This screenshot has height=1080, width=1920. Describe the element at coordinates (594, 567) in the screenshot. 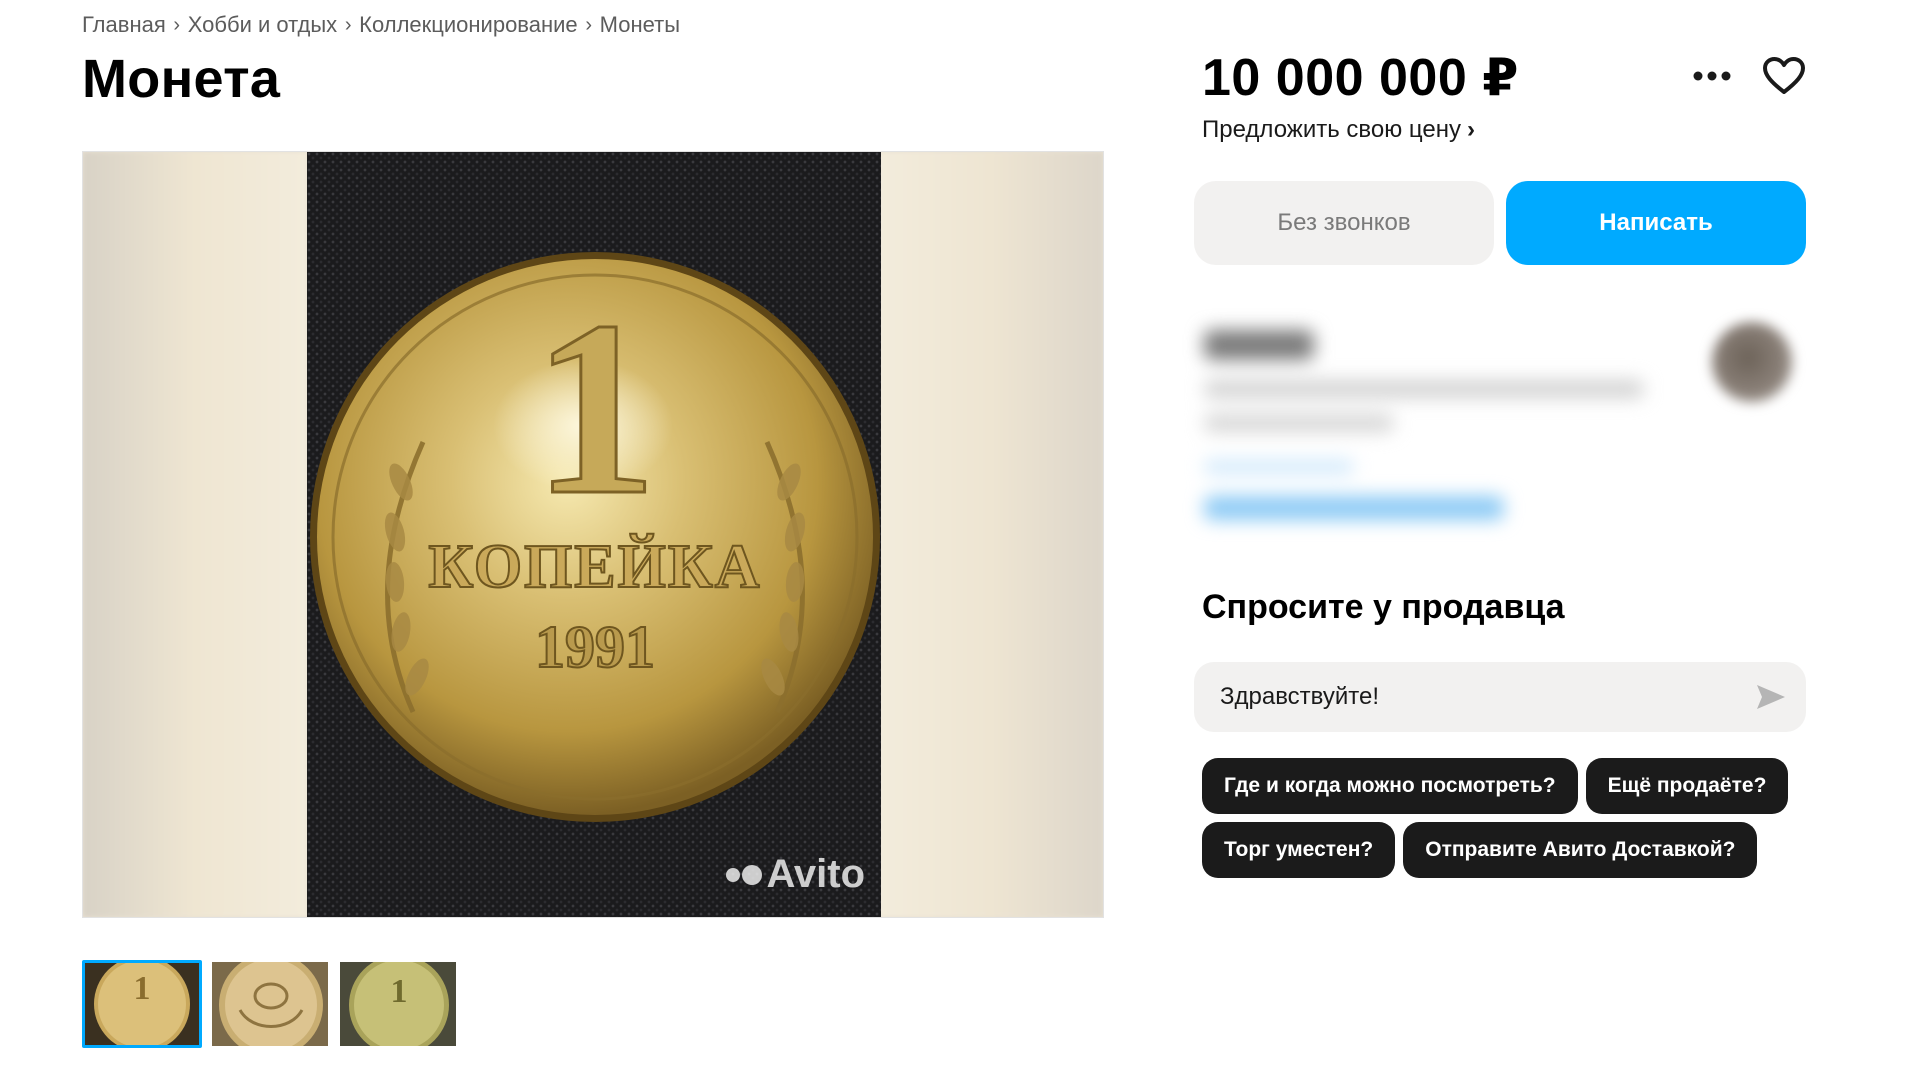

I see `coin-word: КОПЕЙКА` at that location.